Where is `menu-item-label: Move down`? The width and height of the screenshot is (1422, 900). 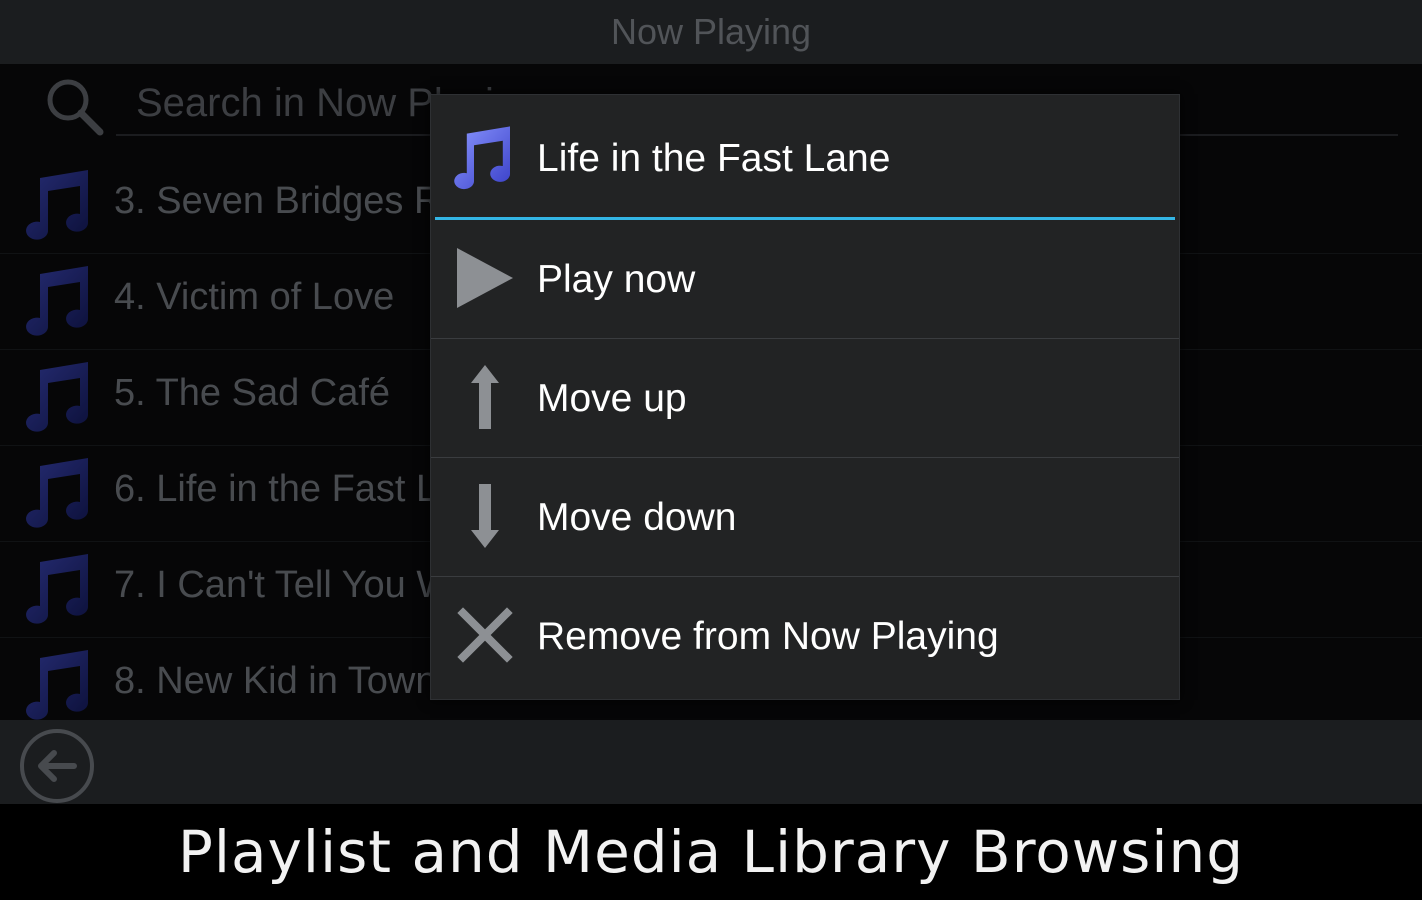
menu-item-label: Move down is located at coordinates (637, 517).